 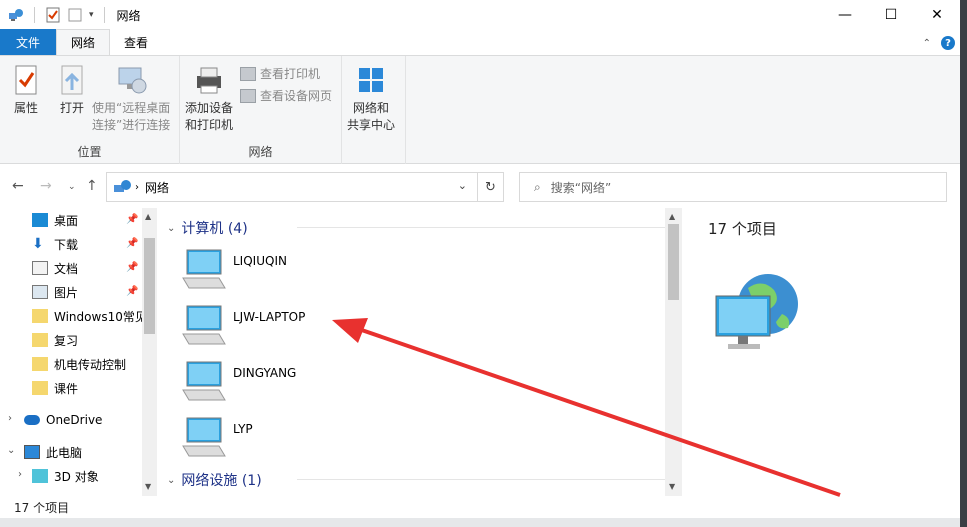 I want to click on new-folder-icon, so click(x=75, y=15).